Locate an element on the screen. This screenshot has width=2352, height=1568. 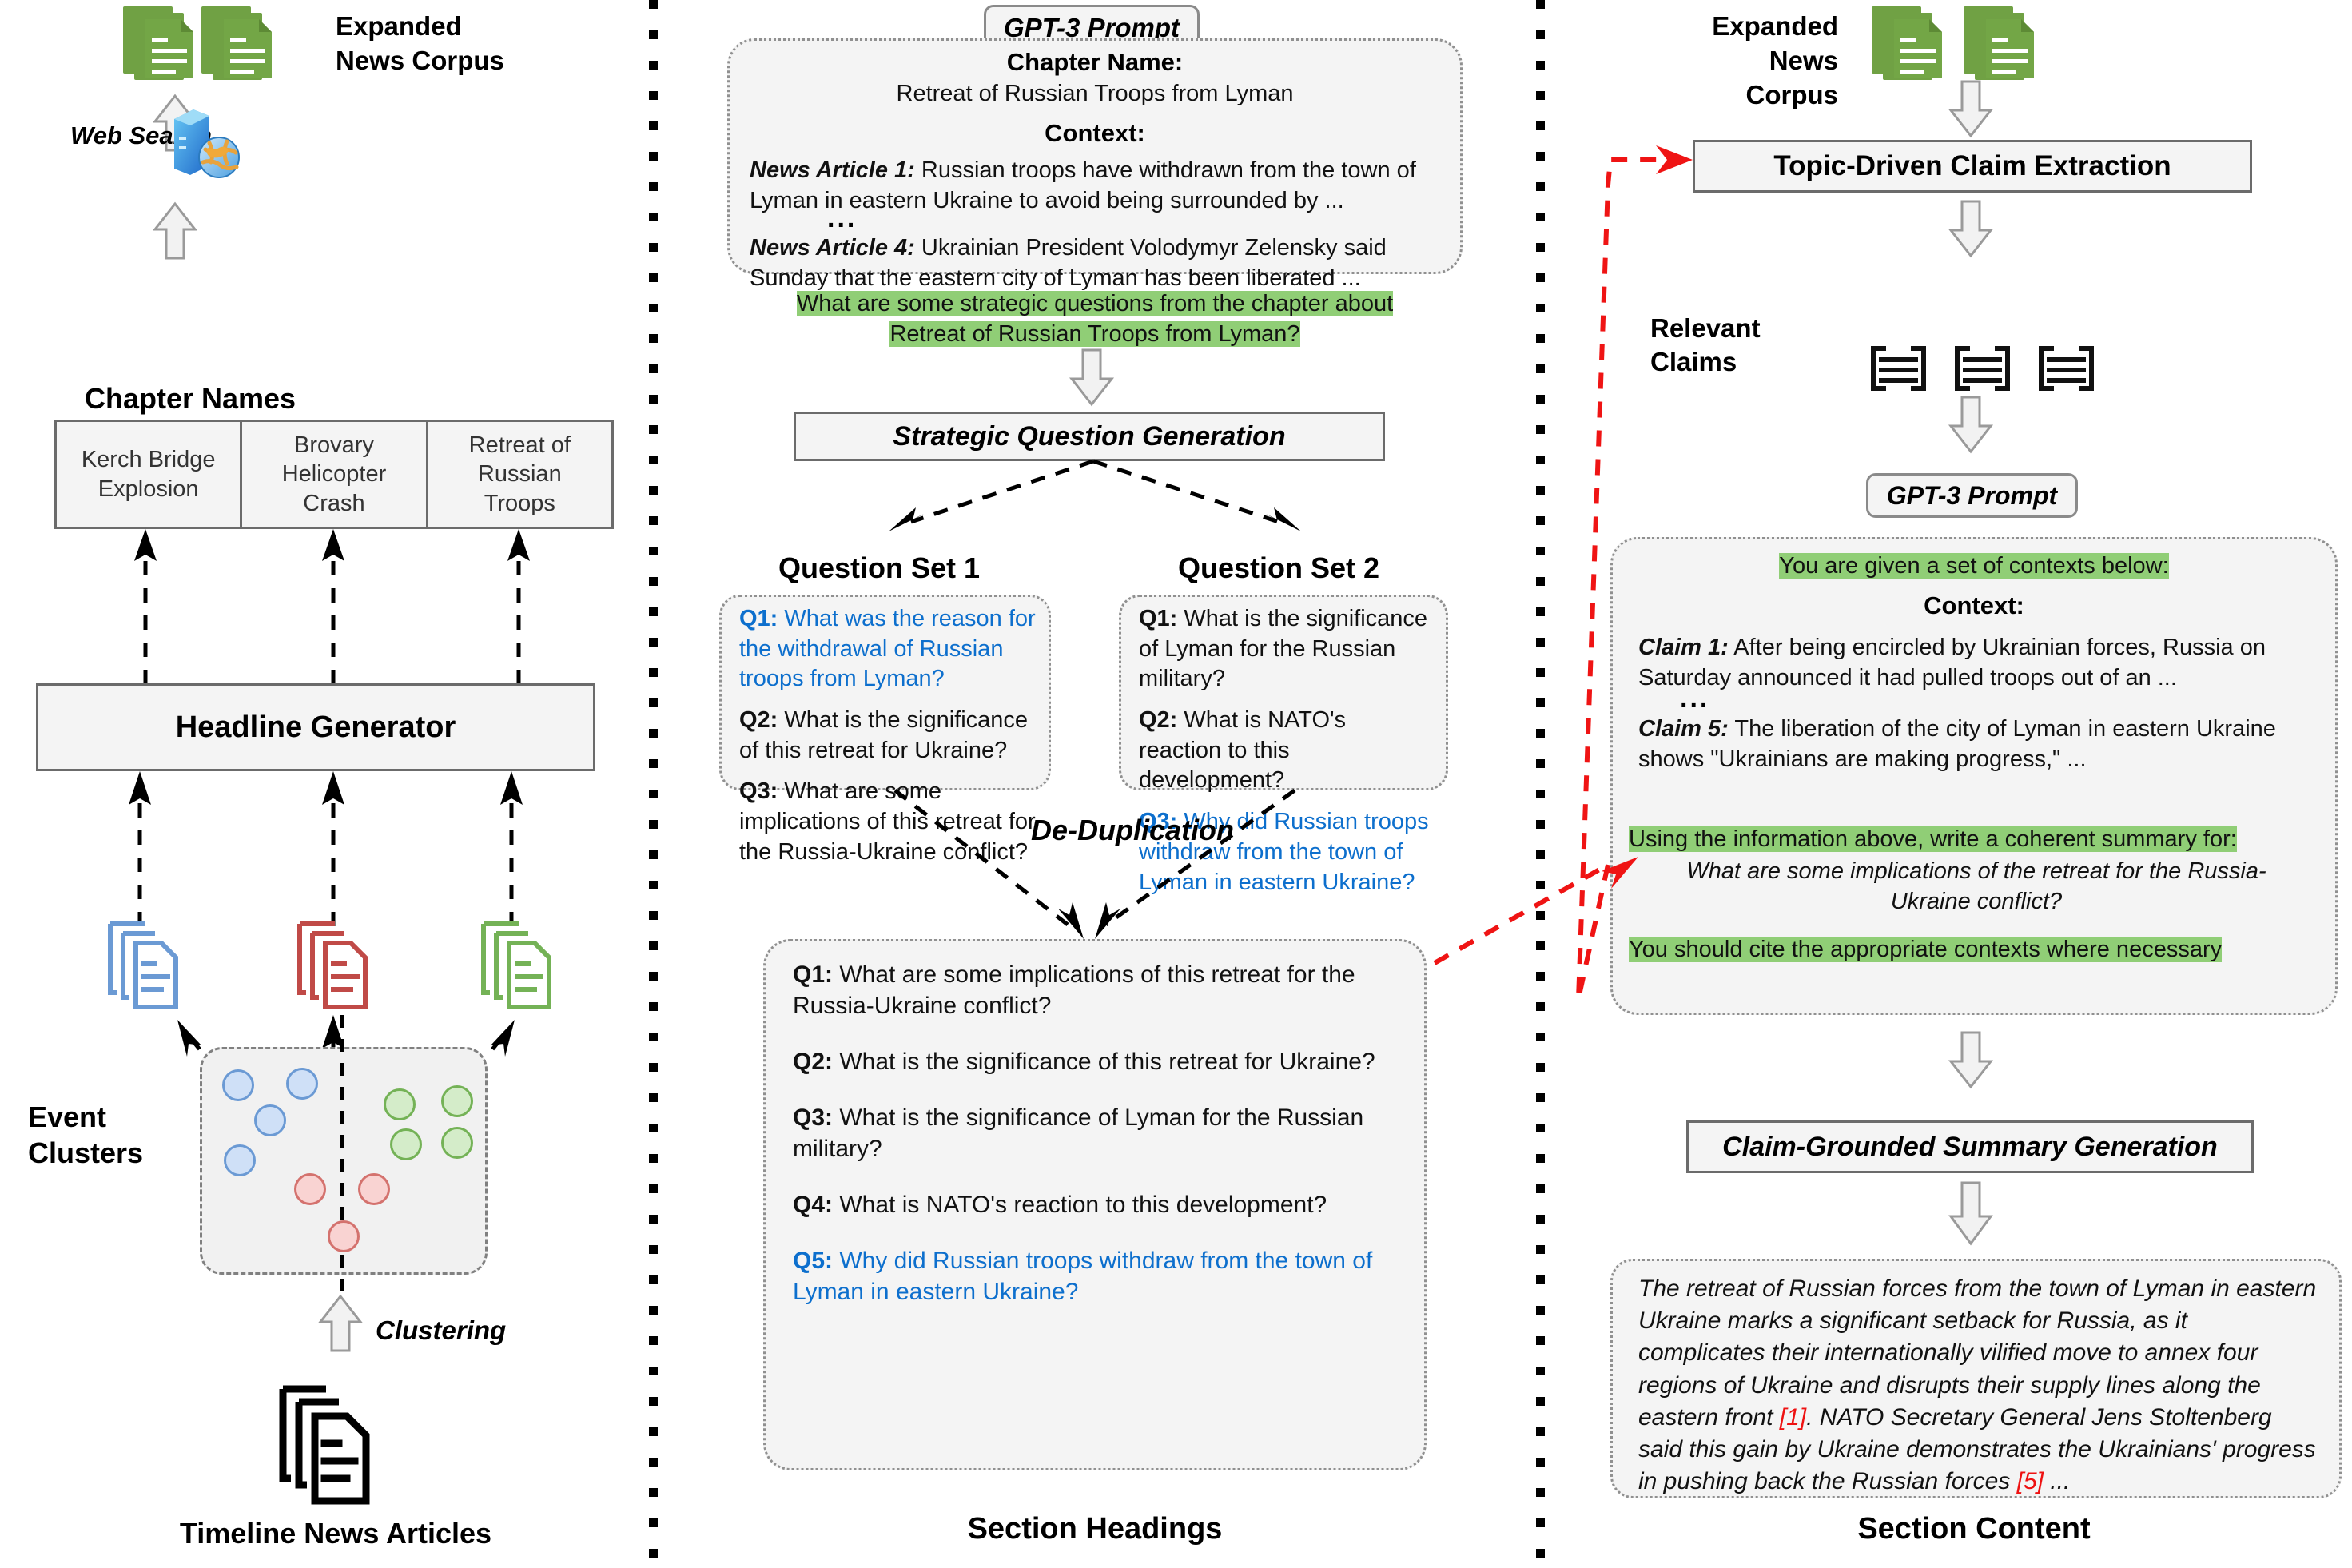
claim-extraction-label: Topic-Driven Claim Extraction is located at coordinates (1972, 165).